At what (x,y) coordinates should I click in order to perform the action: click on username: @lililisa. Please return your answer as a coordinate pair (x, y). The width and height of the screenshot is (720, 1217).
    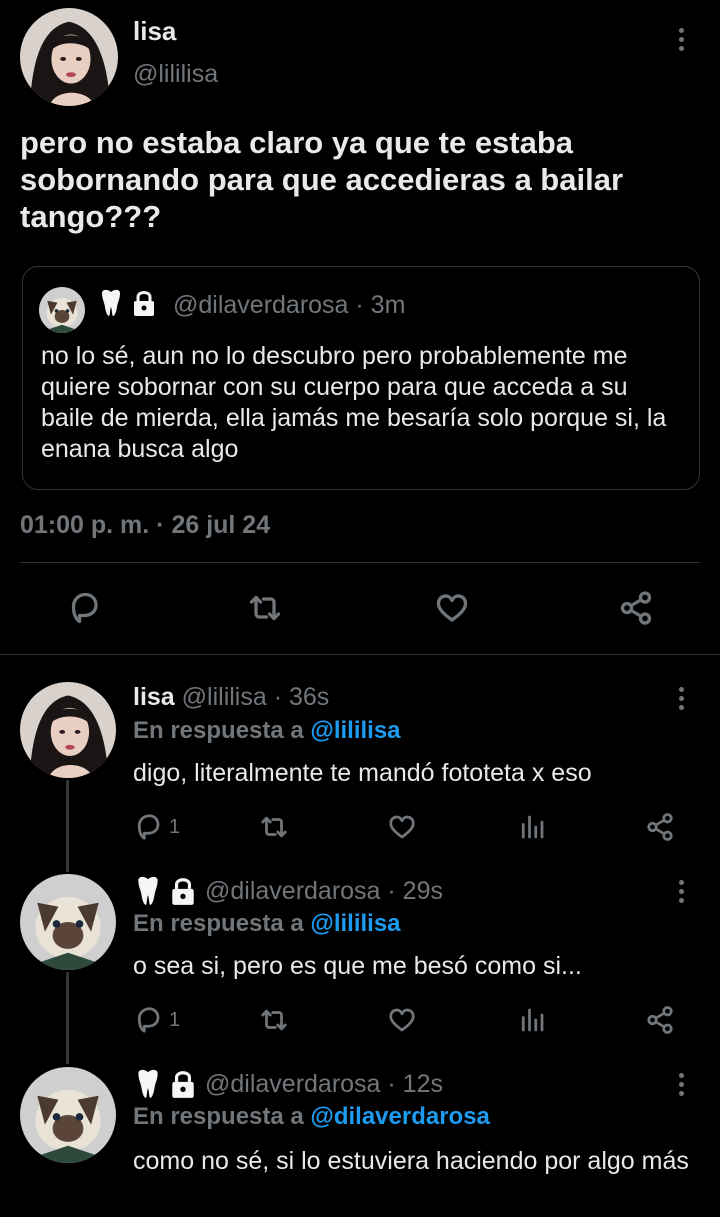
    Looking at the image, I should click on (175, 74).